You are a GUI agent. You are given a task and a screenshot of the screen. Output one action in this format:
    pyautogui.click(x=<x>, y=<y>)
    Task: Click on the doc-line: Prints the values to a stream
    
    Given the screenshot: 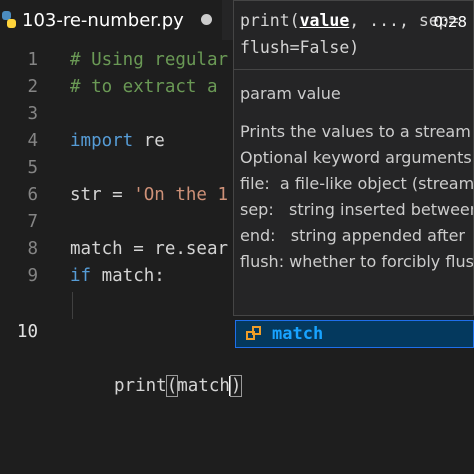 What is the action you would take?
    pyautogui.click(x=355, y=131)
    